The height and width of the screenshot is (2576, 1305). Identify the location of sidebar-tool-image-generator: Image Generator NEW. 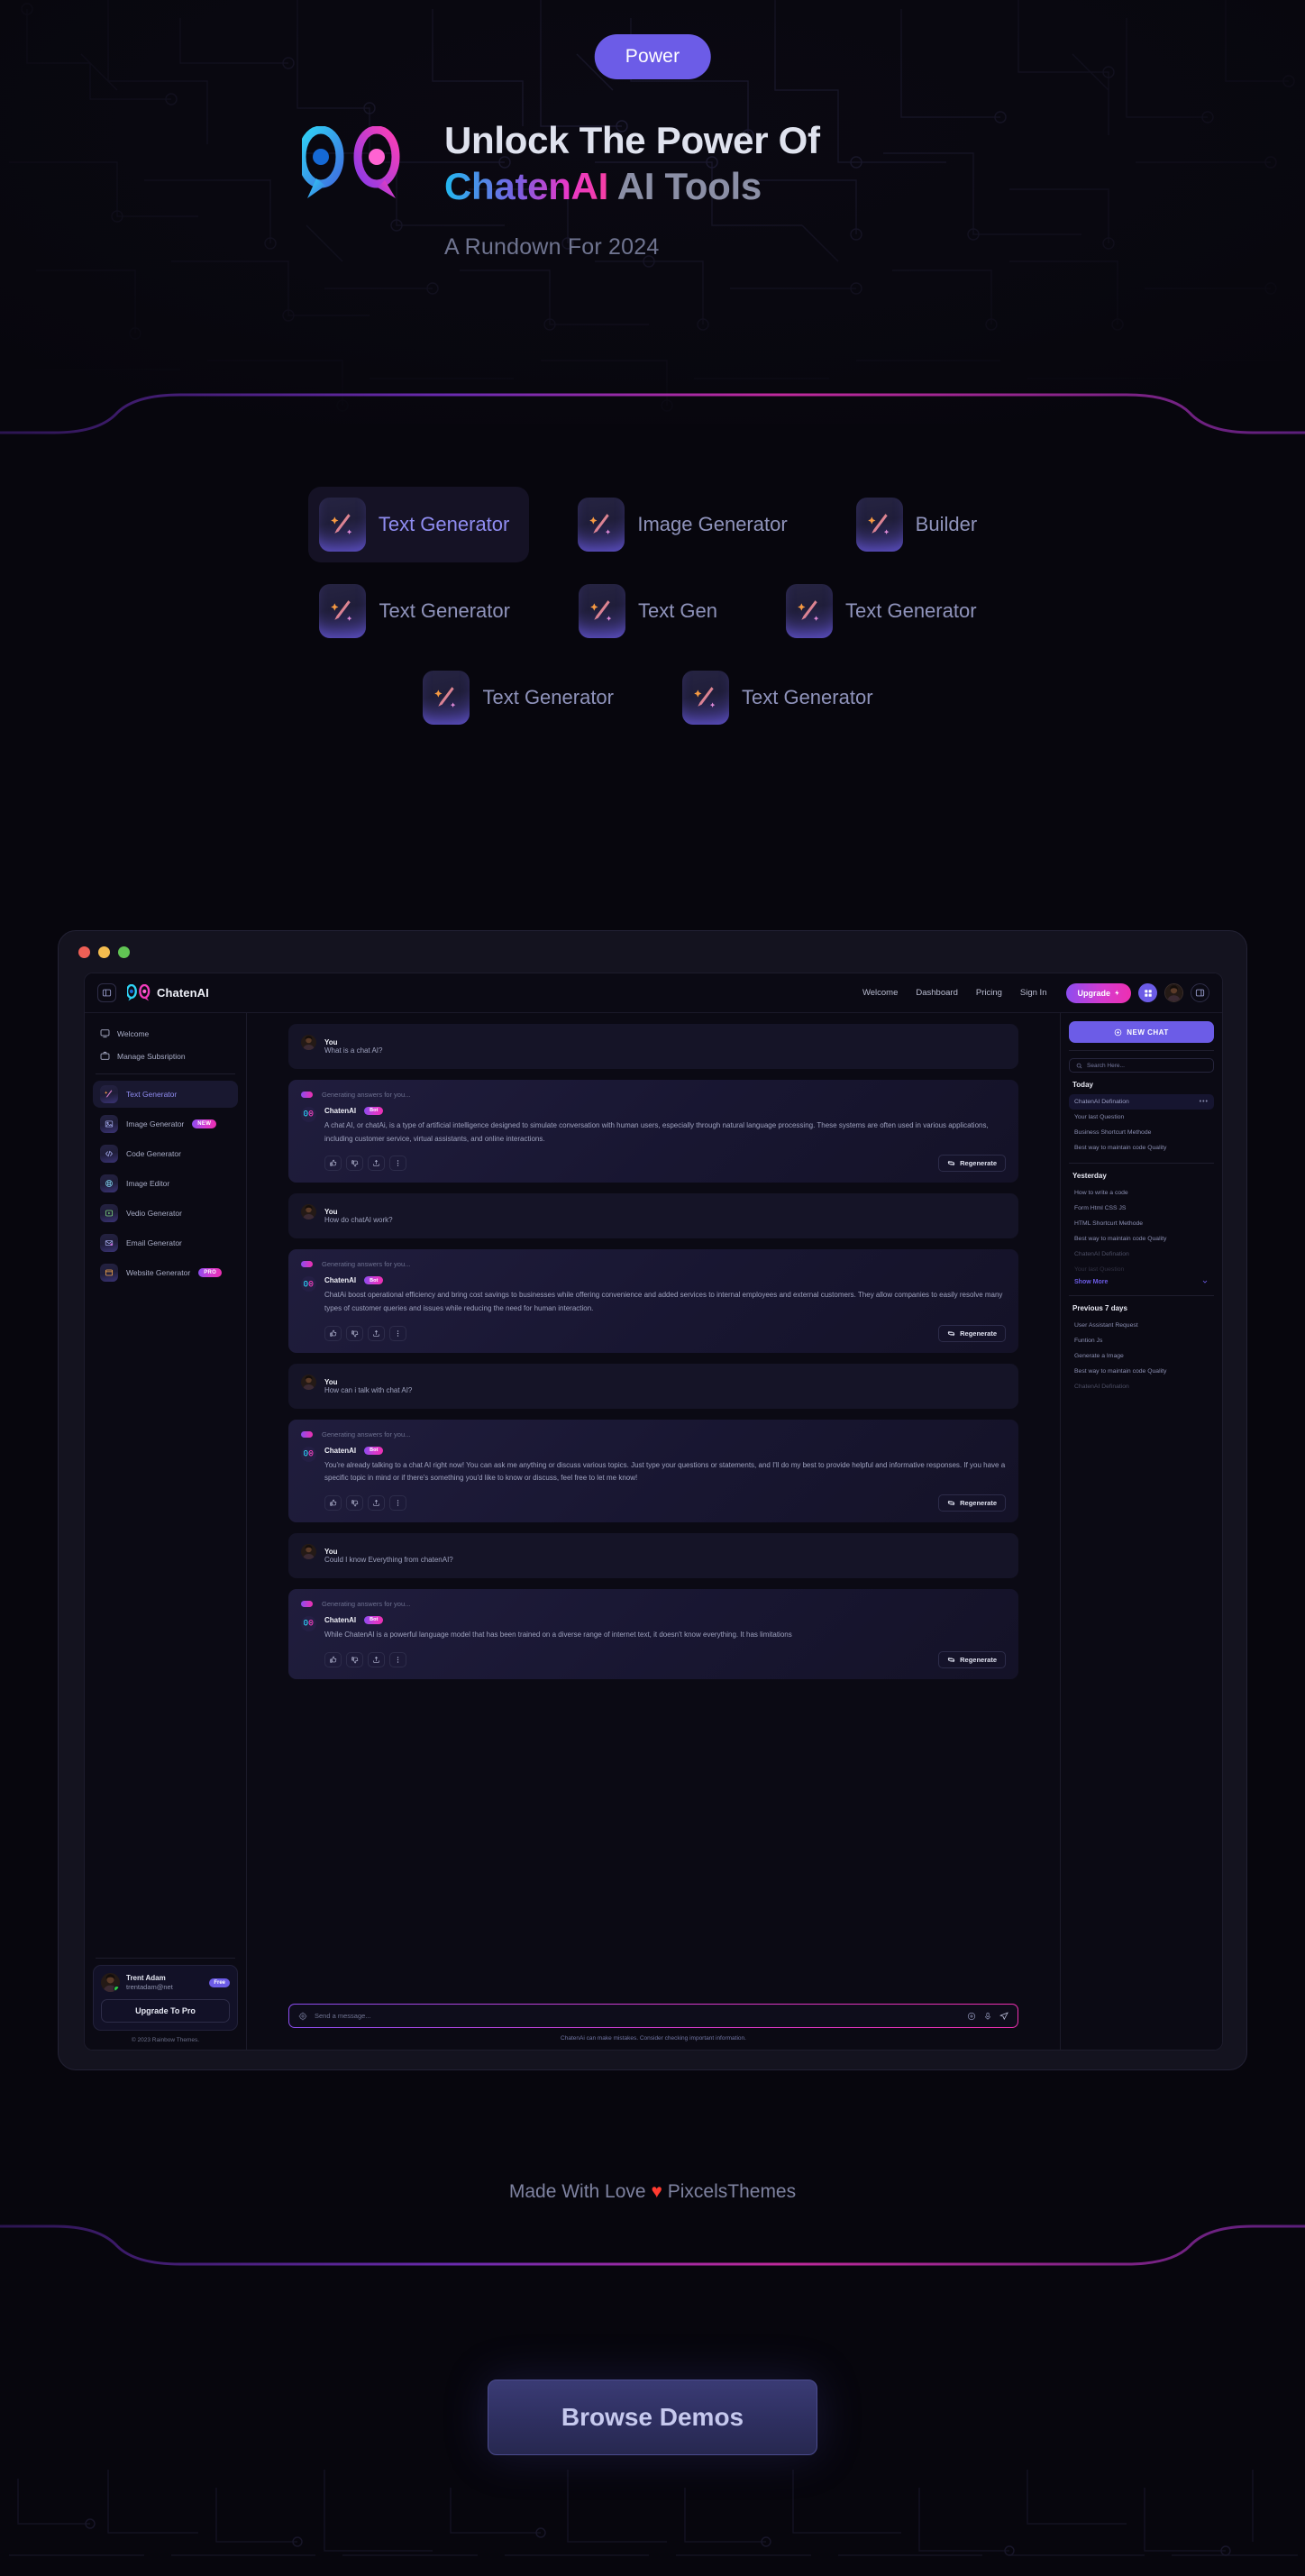
(165, 1123).